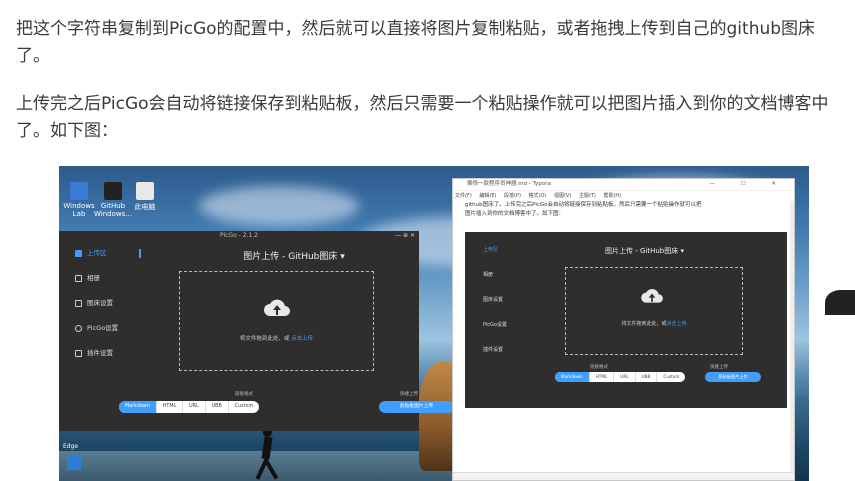 The width and height of the screenshot is (855, 481). Describe the element at coordinates (416, 407) in the screenshot. I see `clipboard-upload-button: 剪贴板图片上传` at that location.